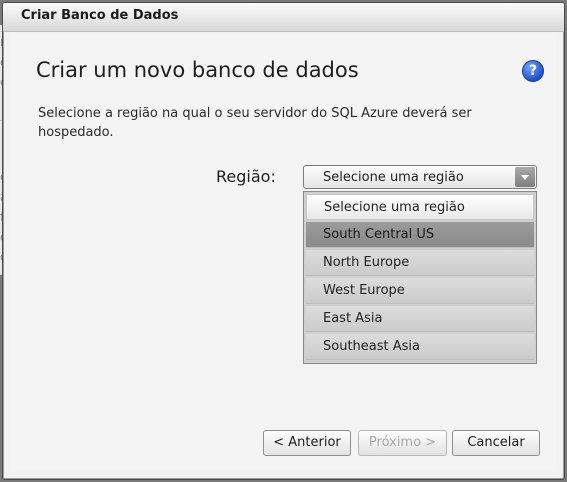 This screenshot has width=567, height=482. I want to click on next-button: Próximo >, so click(402, 443).